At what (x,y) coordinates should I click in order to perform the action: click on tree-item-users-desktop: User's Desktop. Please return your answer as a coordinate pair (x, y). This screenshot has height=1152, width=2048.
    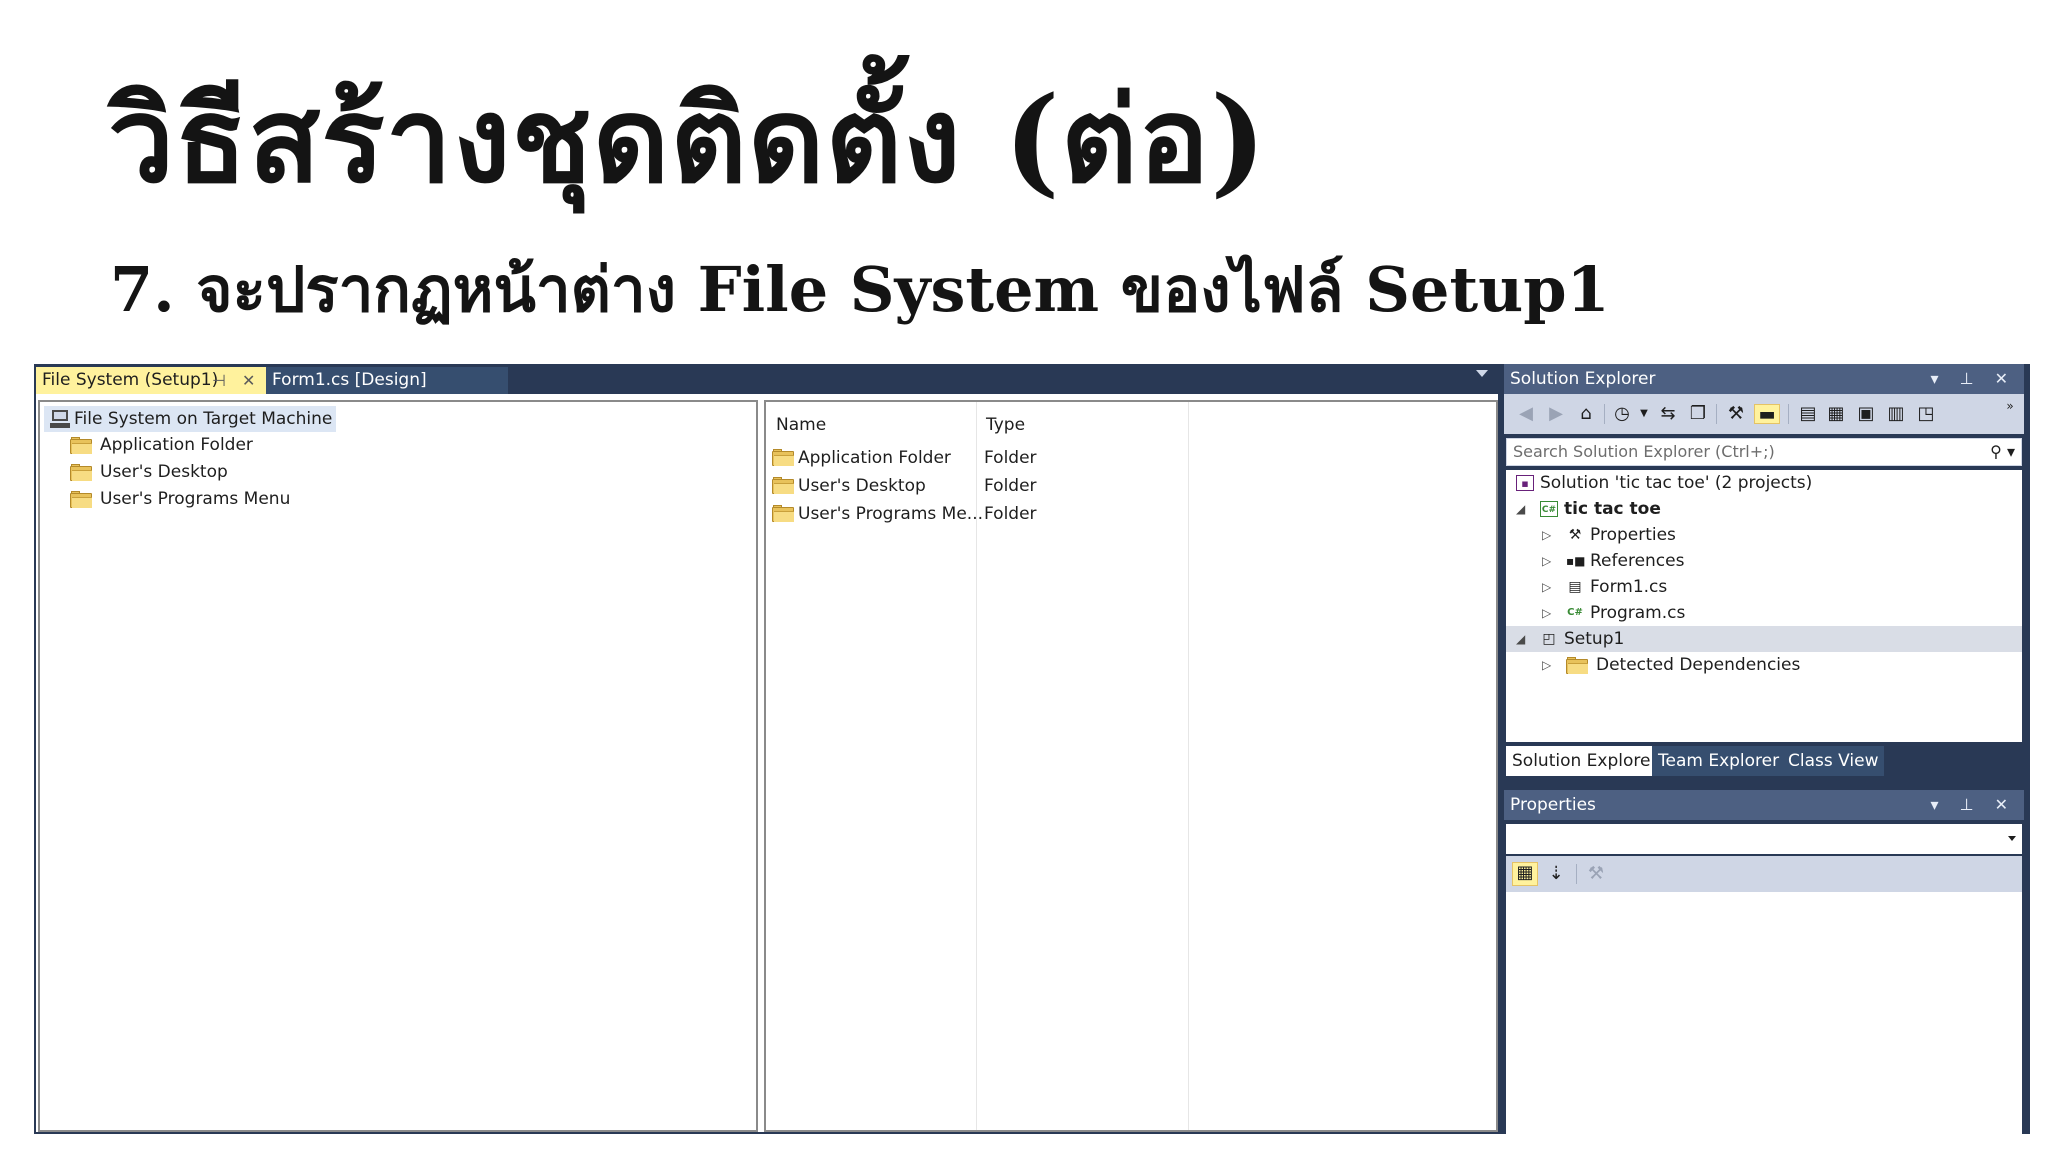
    Looking at the image, I should click on (149, 472).